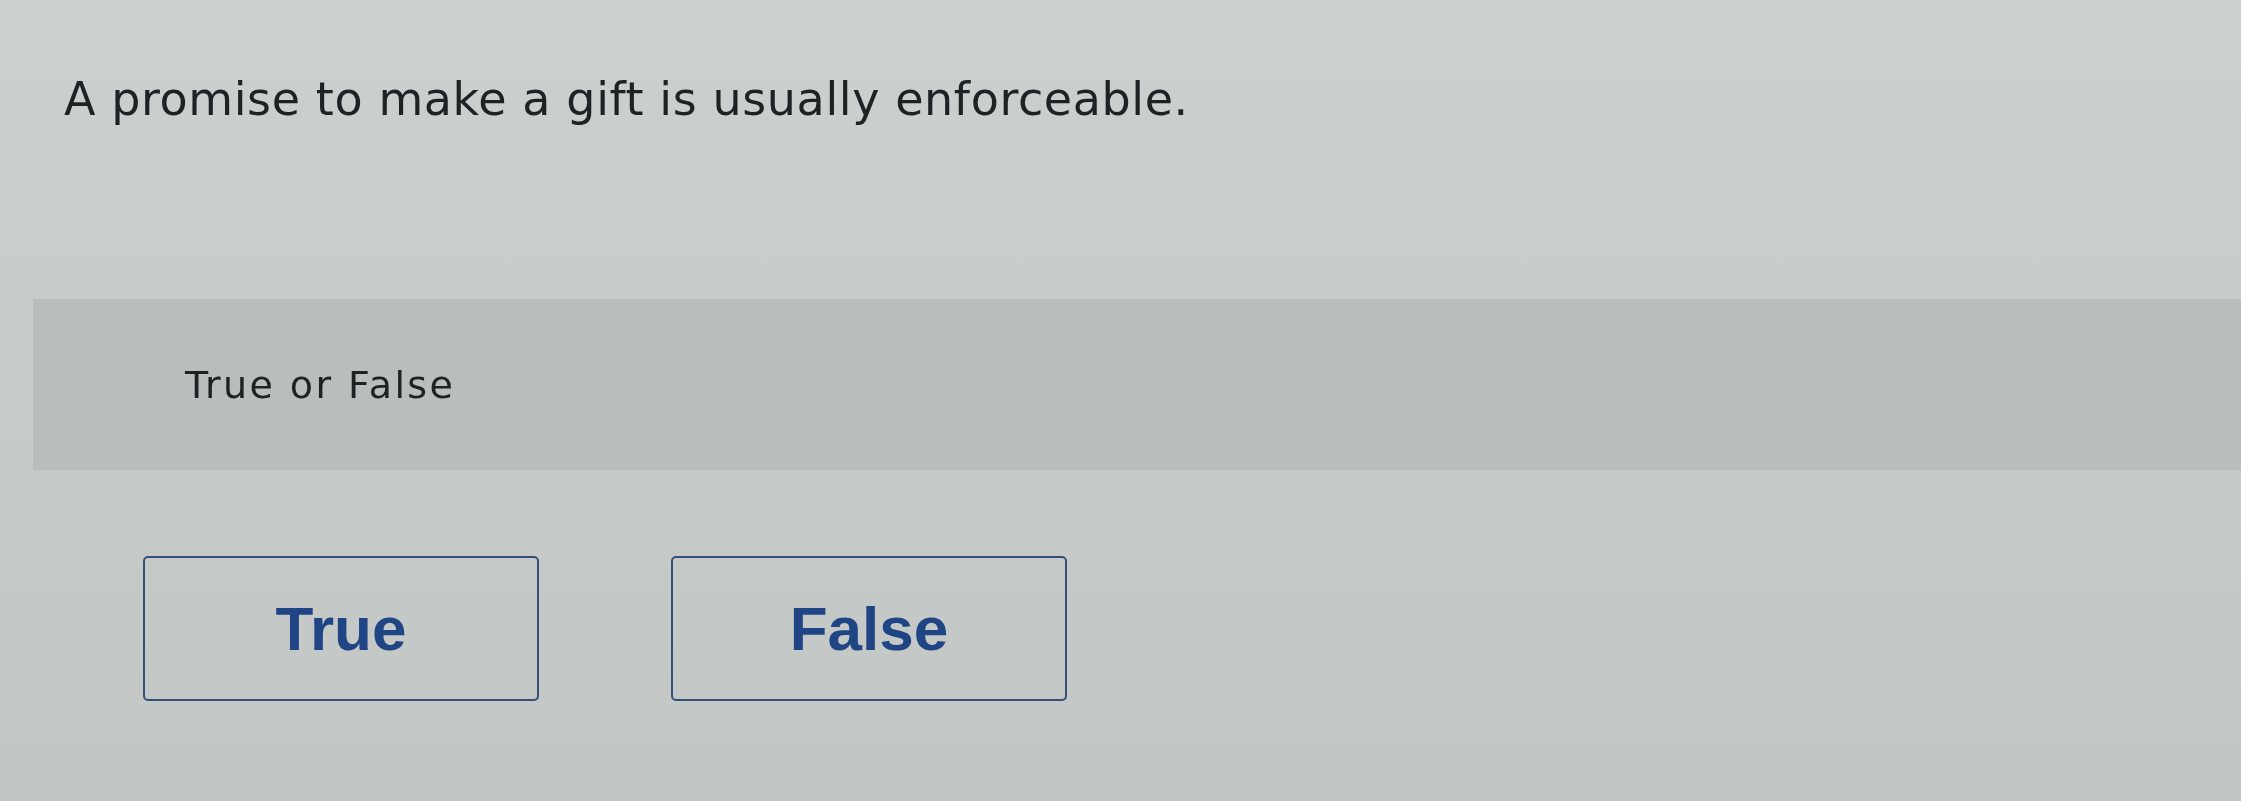  What do you see at coordinates (320, 384) in the screenshot?
I see `question-type-label: True or False` at bounding box center [320, 384].